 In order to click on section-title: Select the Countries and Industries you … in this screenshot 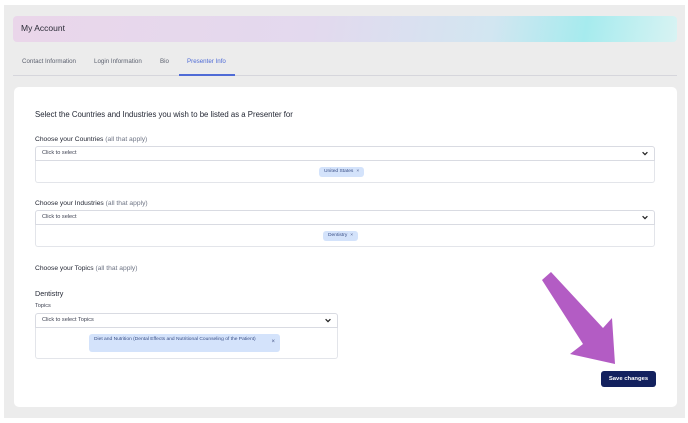, I will do `click(164, 114)`.